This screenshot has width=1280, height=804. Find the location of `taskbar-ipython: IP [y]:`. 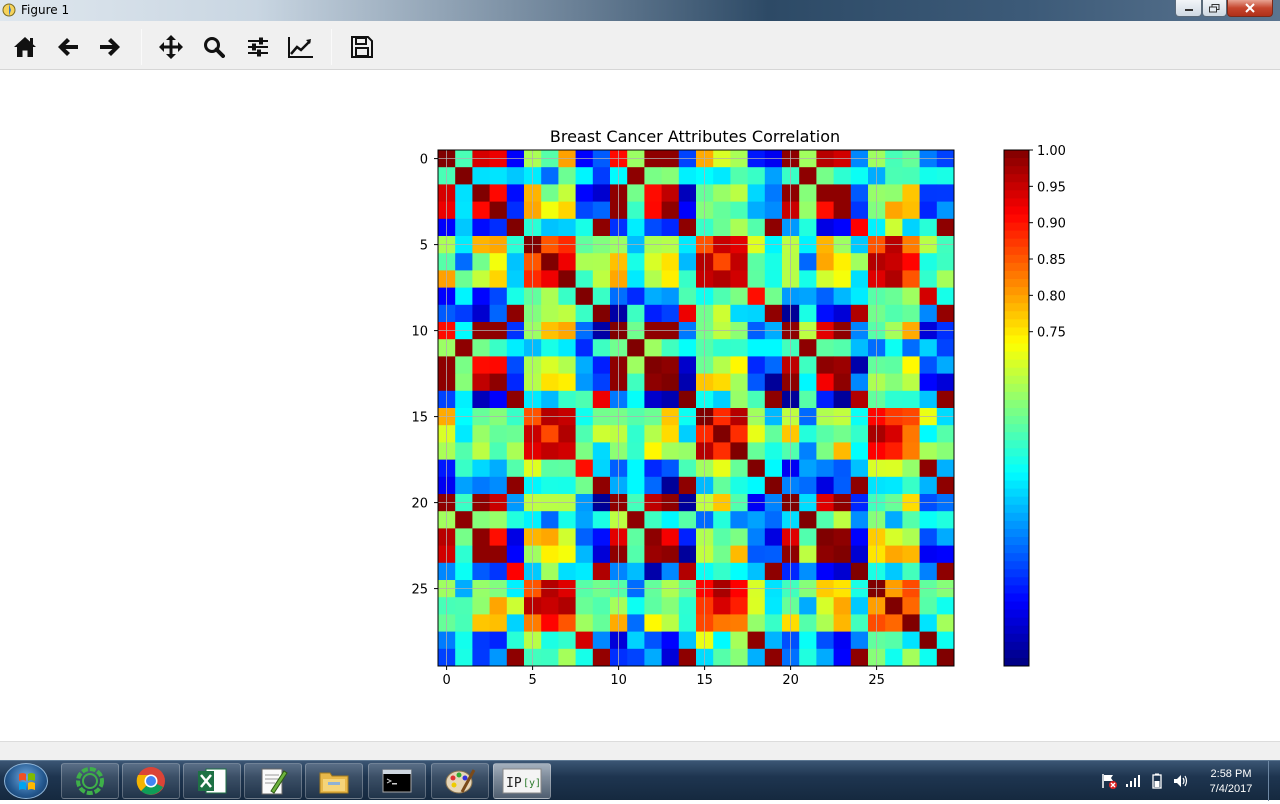

taskbar-ipython: IP [y]: is located at coordinates (522, 781).